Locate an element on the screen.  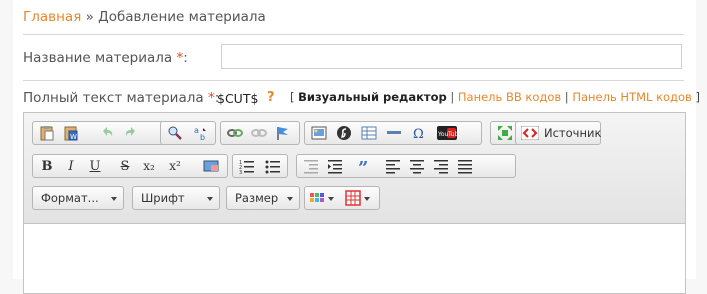
horizontal-rule-icon is located at coordinates (394, 133).